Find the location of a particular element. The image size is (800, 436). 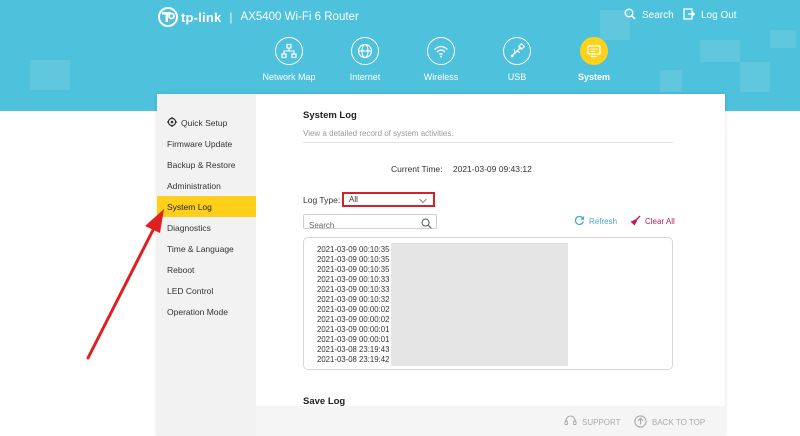

refresh-button: Refresh is located at coordinates (595, 221).